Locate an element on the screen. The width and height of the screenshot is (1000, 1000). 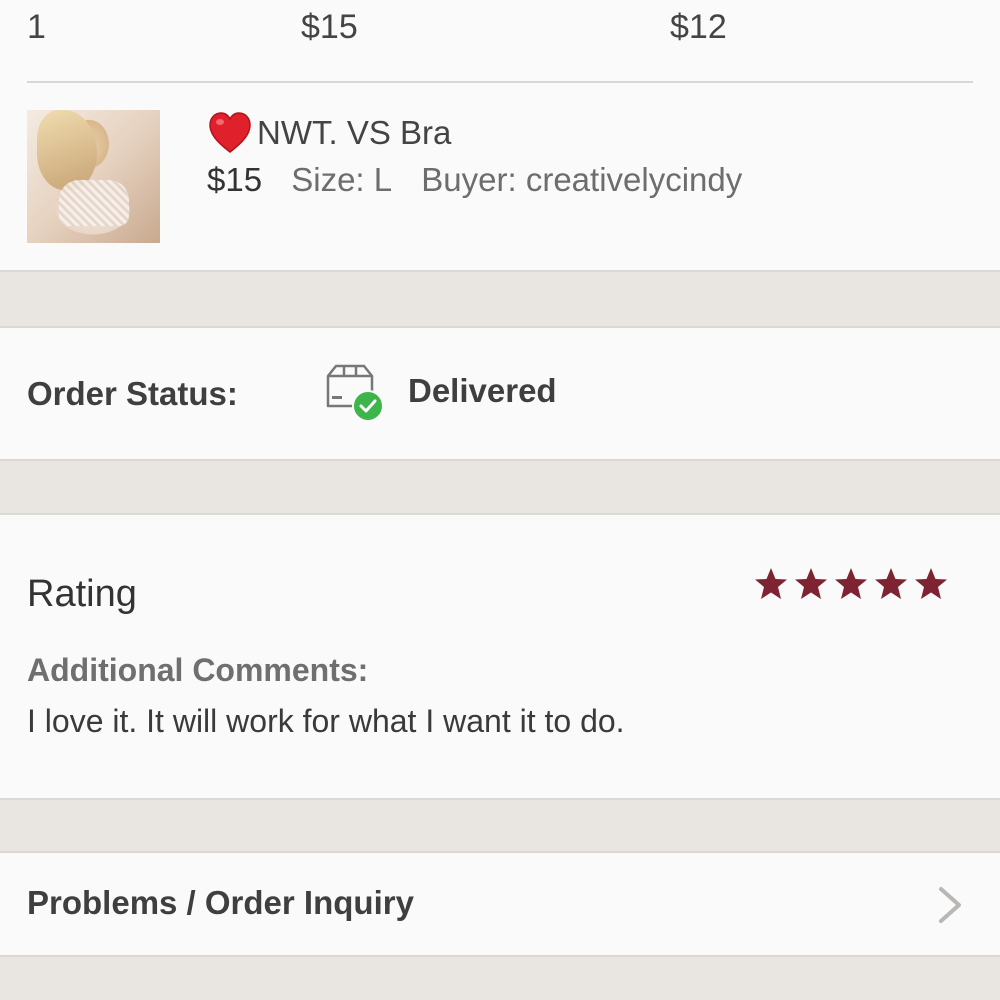
rating-stars is located at coordinates (851, 584).